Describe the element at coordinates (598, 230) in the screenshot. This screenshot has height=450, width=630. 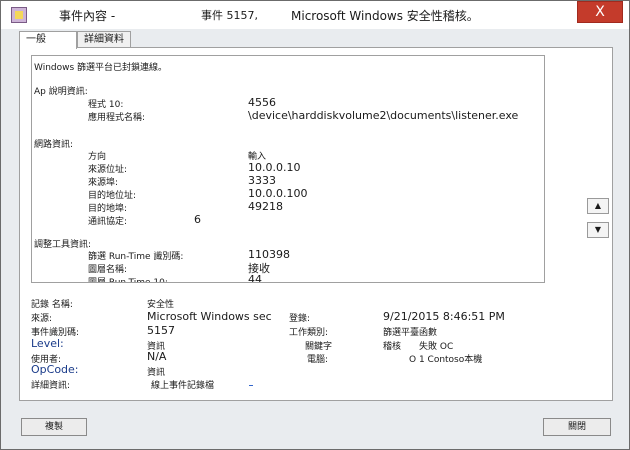
I see `next-event-button: ▼` at that location.